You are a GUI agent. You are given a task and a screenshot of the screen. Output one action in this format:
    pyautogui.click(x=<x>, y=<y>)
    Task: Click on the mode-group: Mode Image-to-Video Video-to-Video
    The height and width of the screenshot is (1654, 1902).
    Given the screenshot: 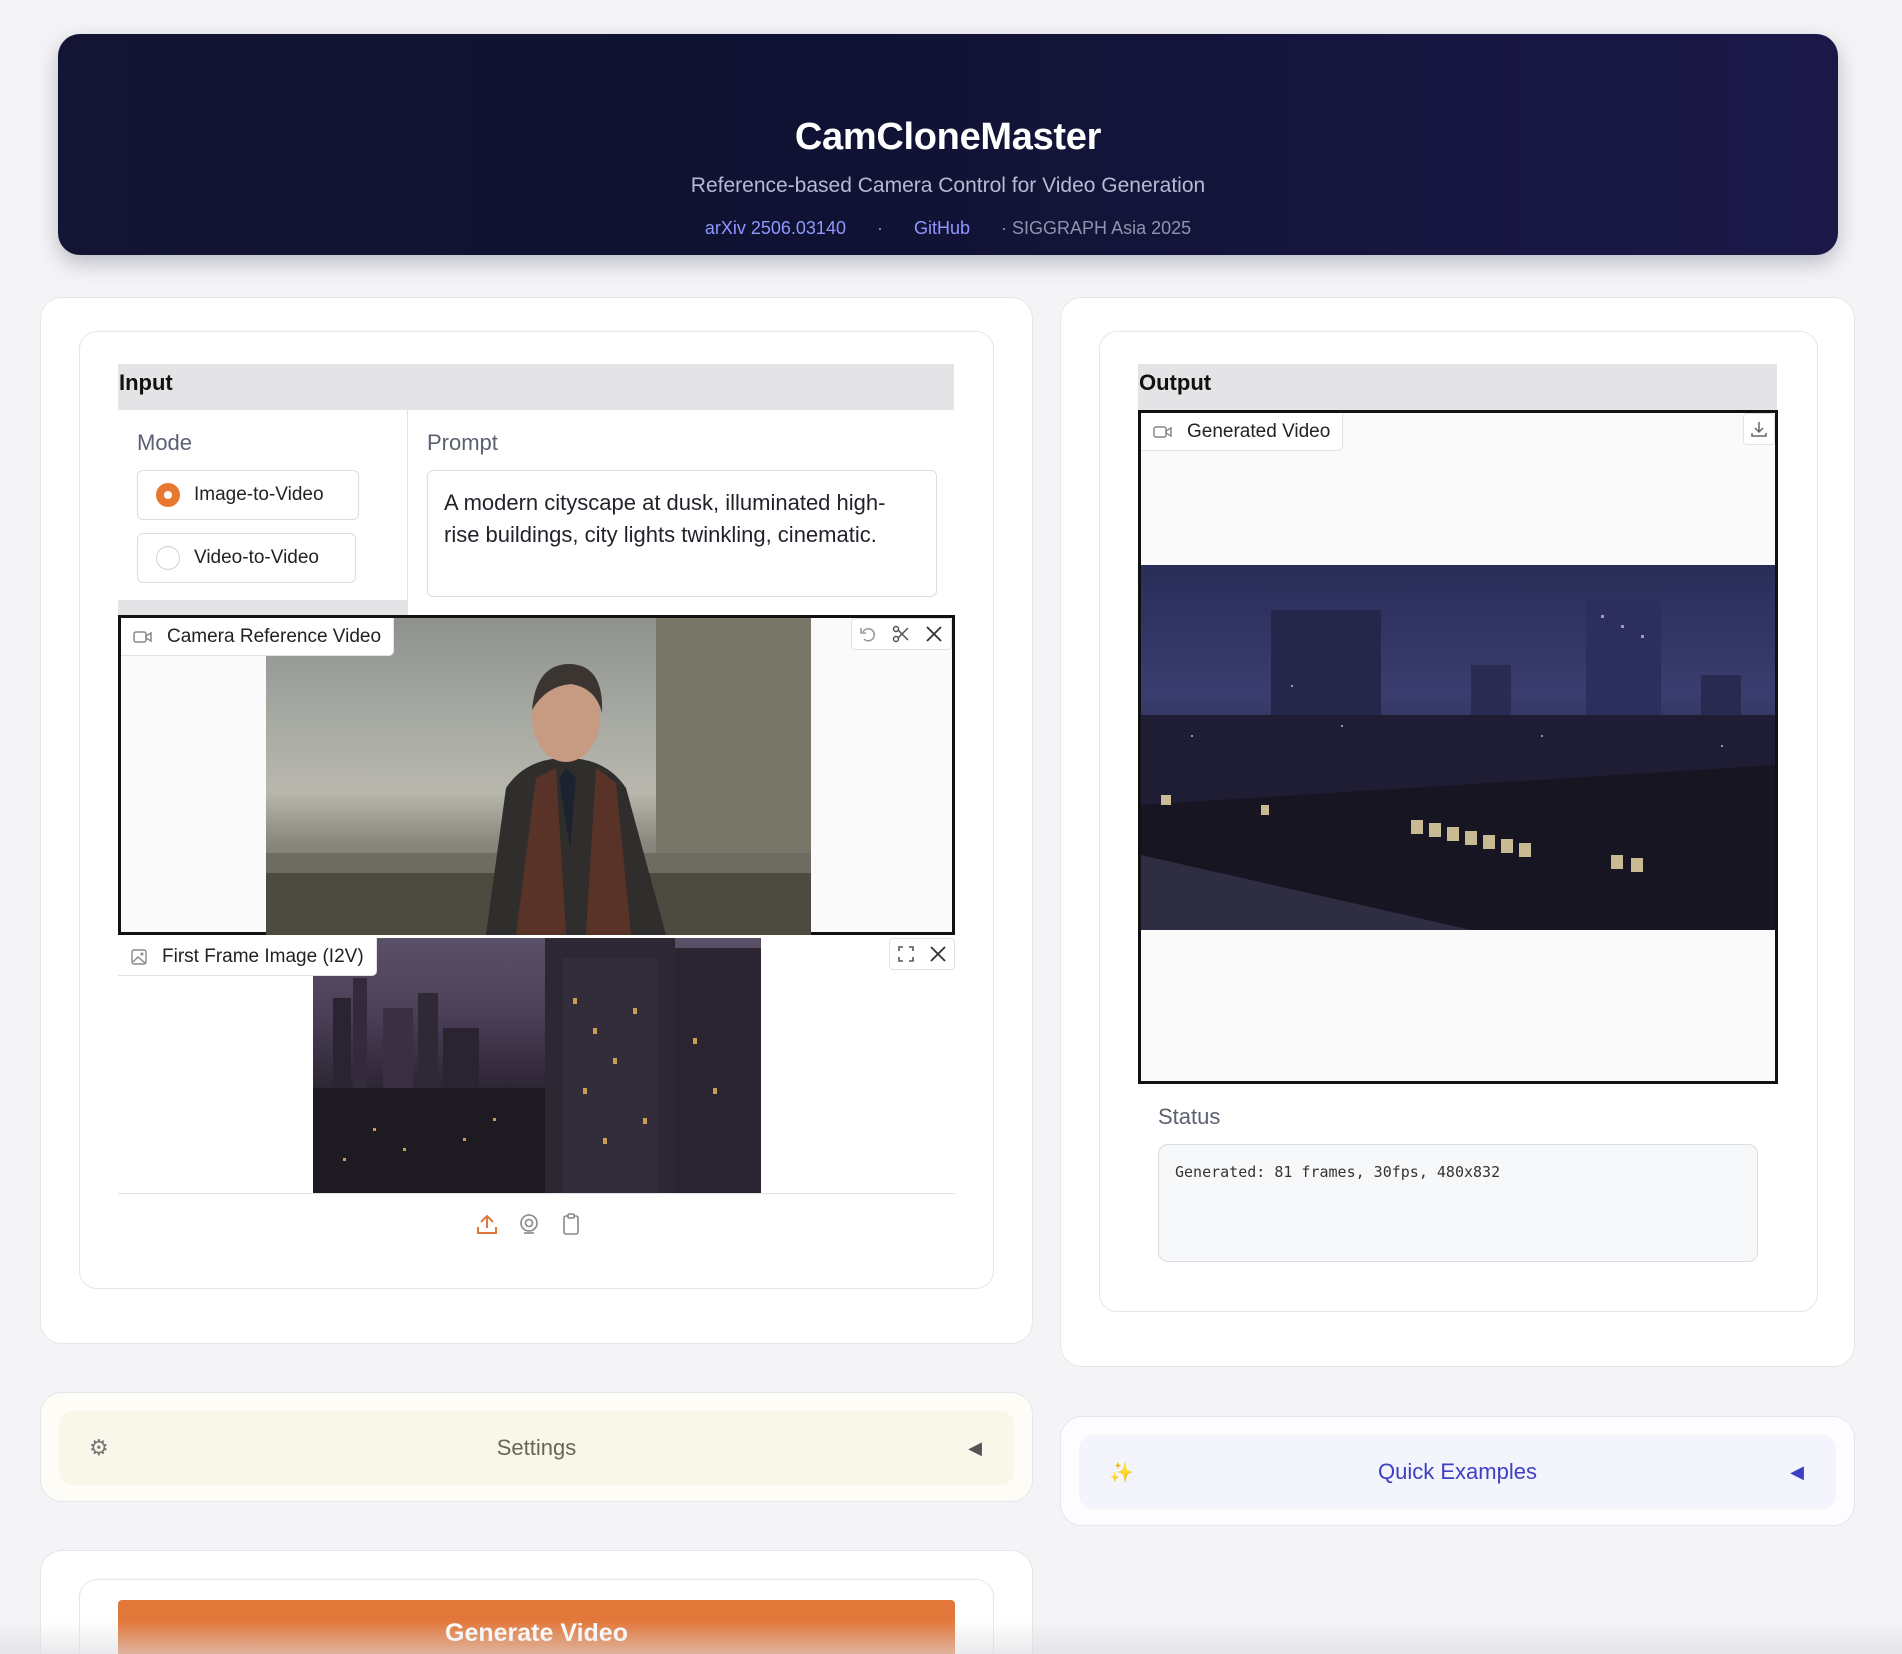 What is the action you would take?
    pyautogui.click(x=263, y=505)
    